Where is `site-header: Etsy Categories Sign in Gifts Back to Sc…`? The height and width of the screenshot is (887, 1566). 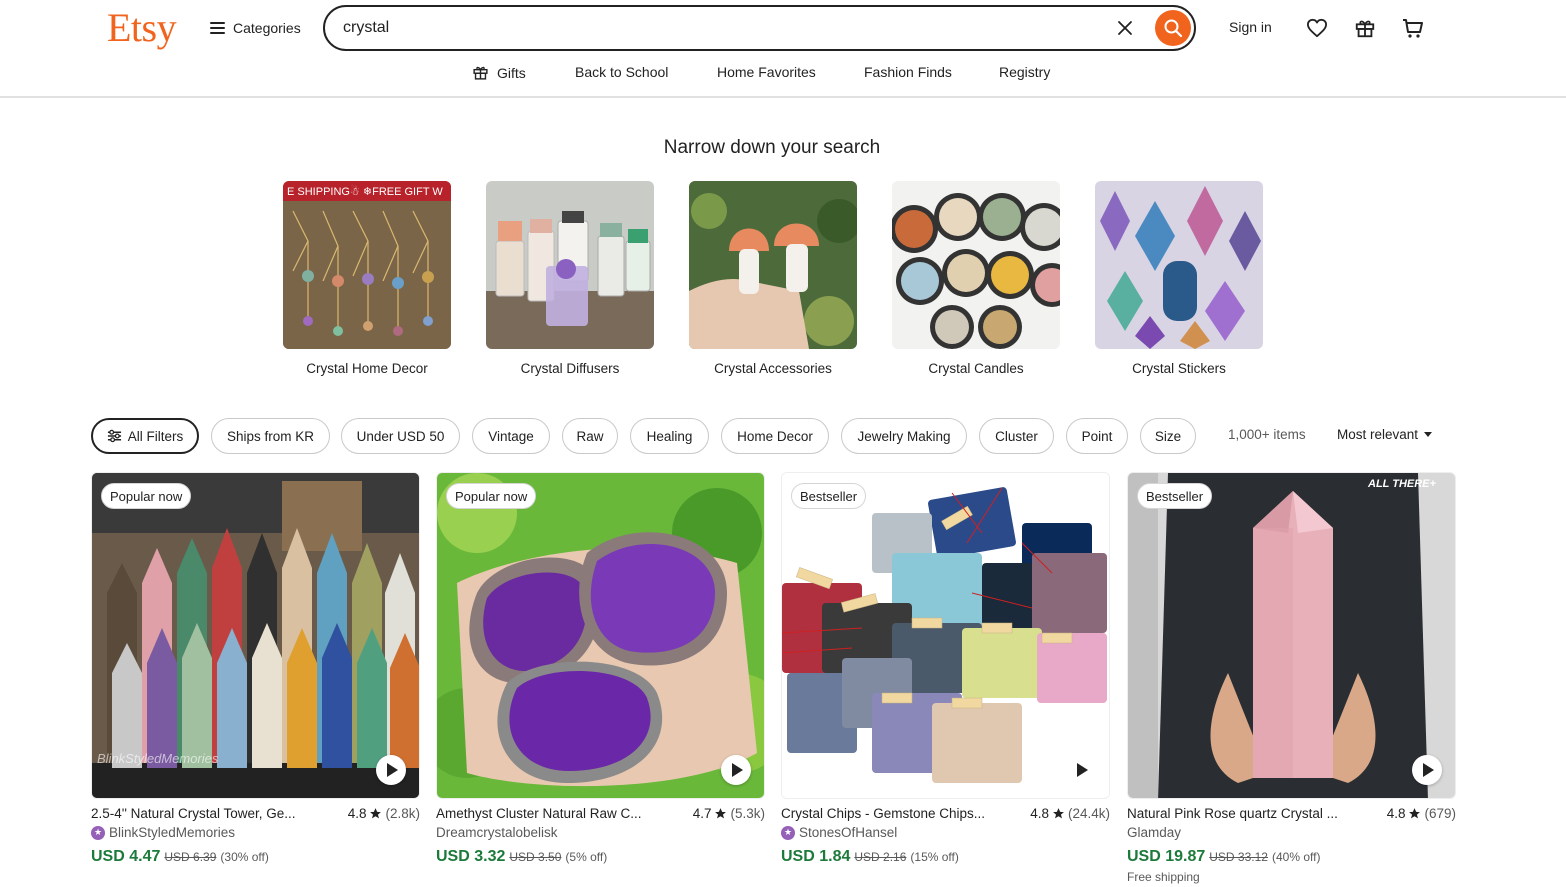 site-header: Etsy Categories Sign in Gifts Back to Sc… is located at coordinates (783, 49).